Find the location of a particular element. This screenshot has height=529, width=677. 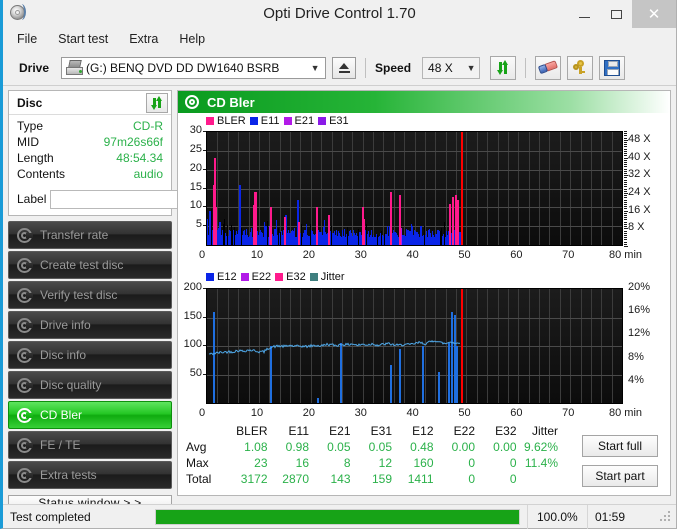

minimize-button is located at coordinates (584, 14).